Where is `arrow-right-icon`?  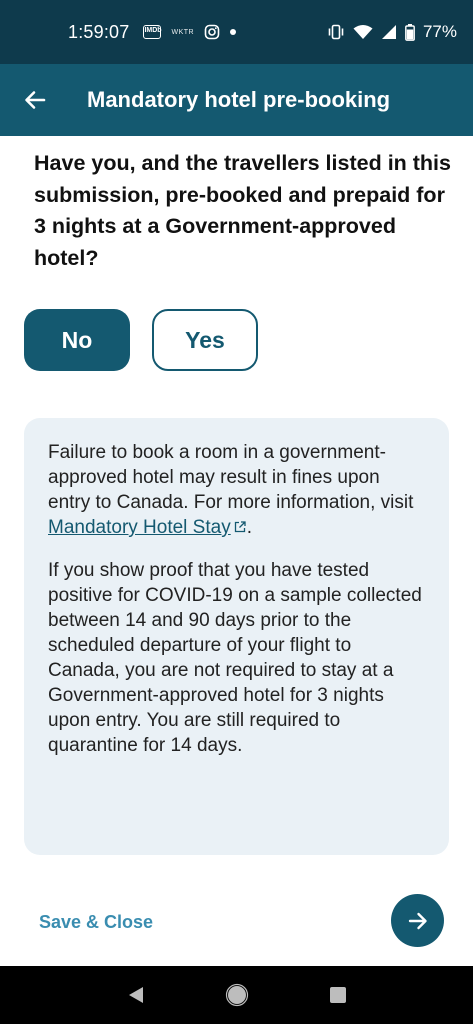
arrow-right-icon is located at coordinates (417, 920).